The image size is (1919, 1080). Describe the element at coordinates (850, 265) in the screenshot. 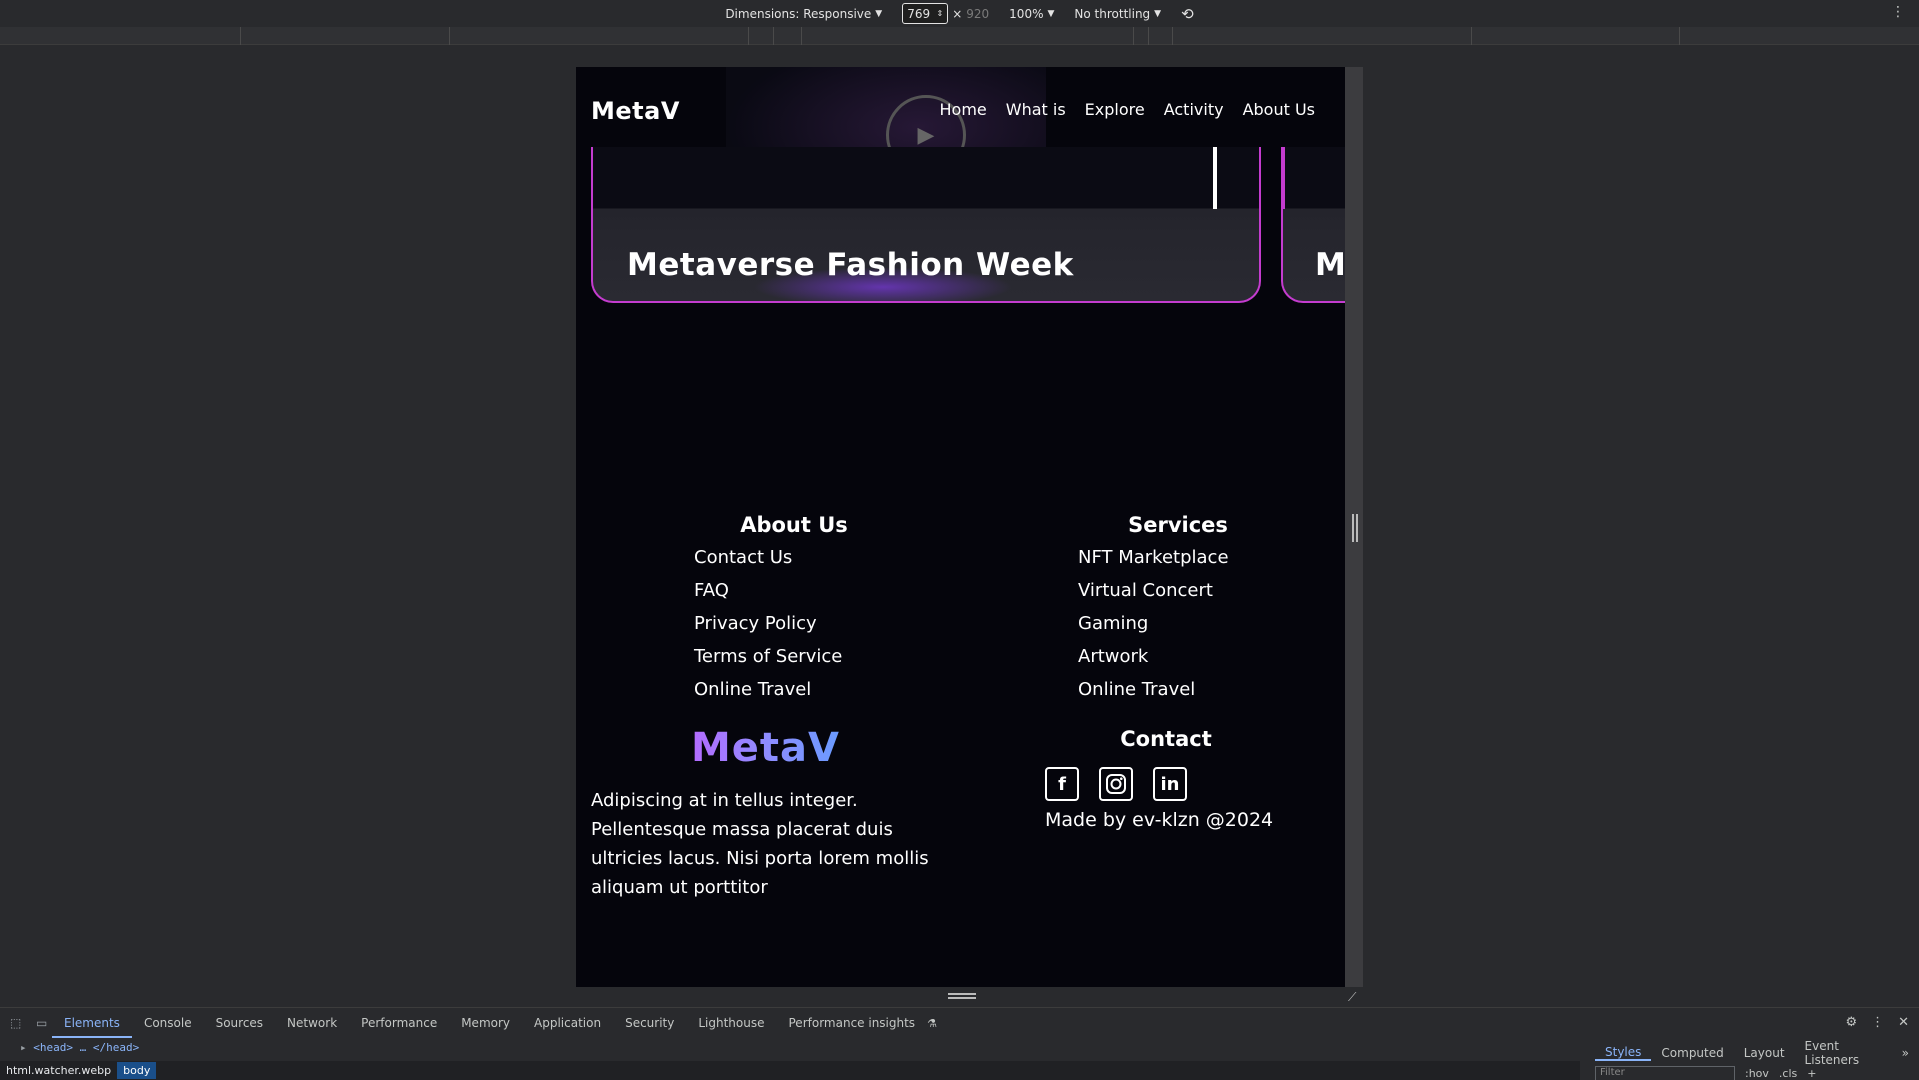

I see `event-card-title: Metaverse Fashion Week` at that location.